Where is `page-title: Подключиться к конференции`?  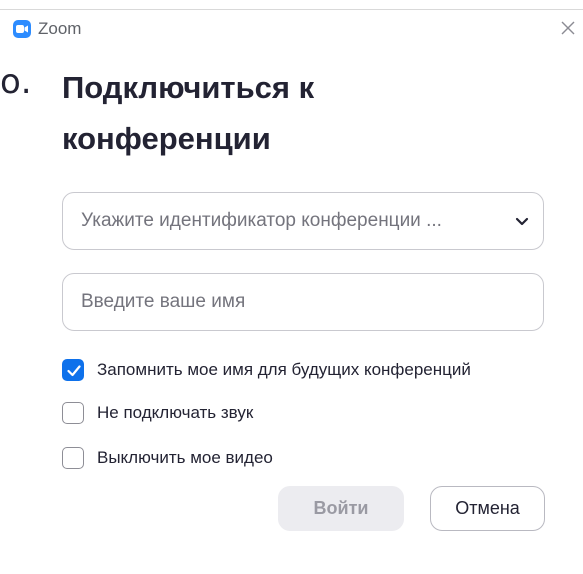
page-title: Подключиться к конференции is located at coordinates (188, 113).